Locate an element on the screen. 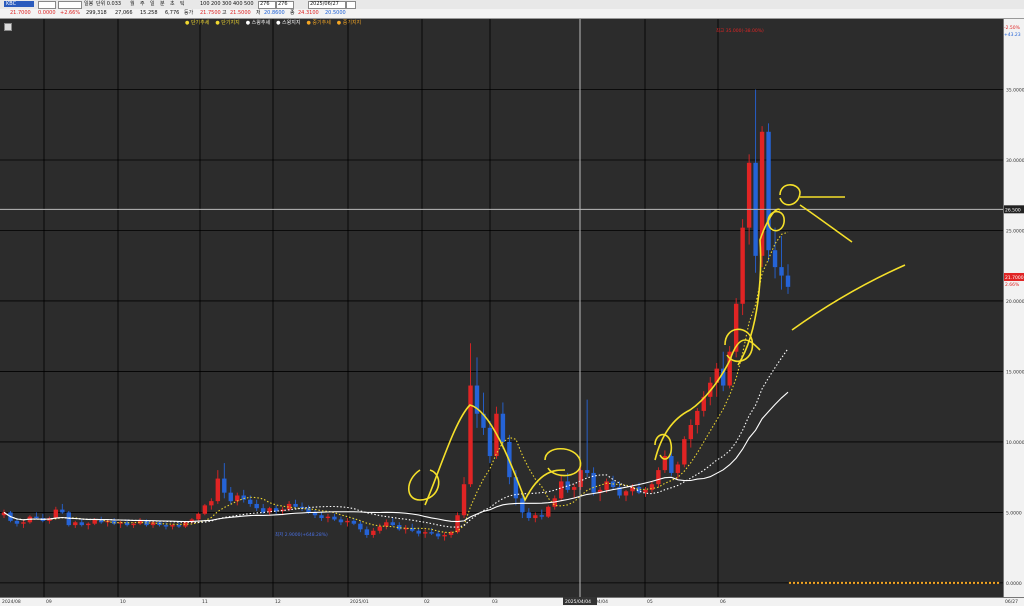 The image size is (1024, 606). x-tick-label: 02 is located at coordinates (427, 602).